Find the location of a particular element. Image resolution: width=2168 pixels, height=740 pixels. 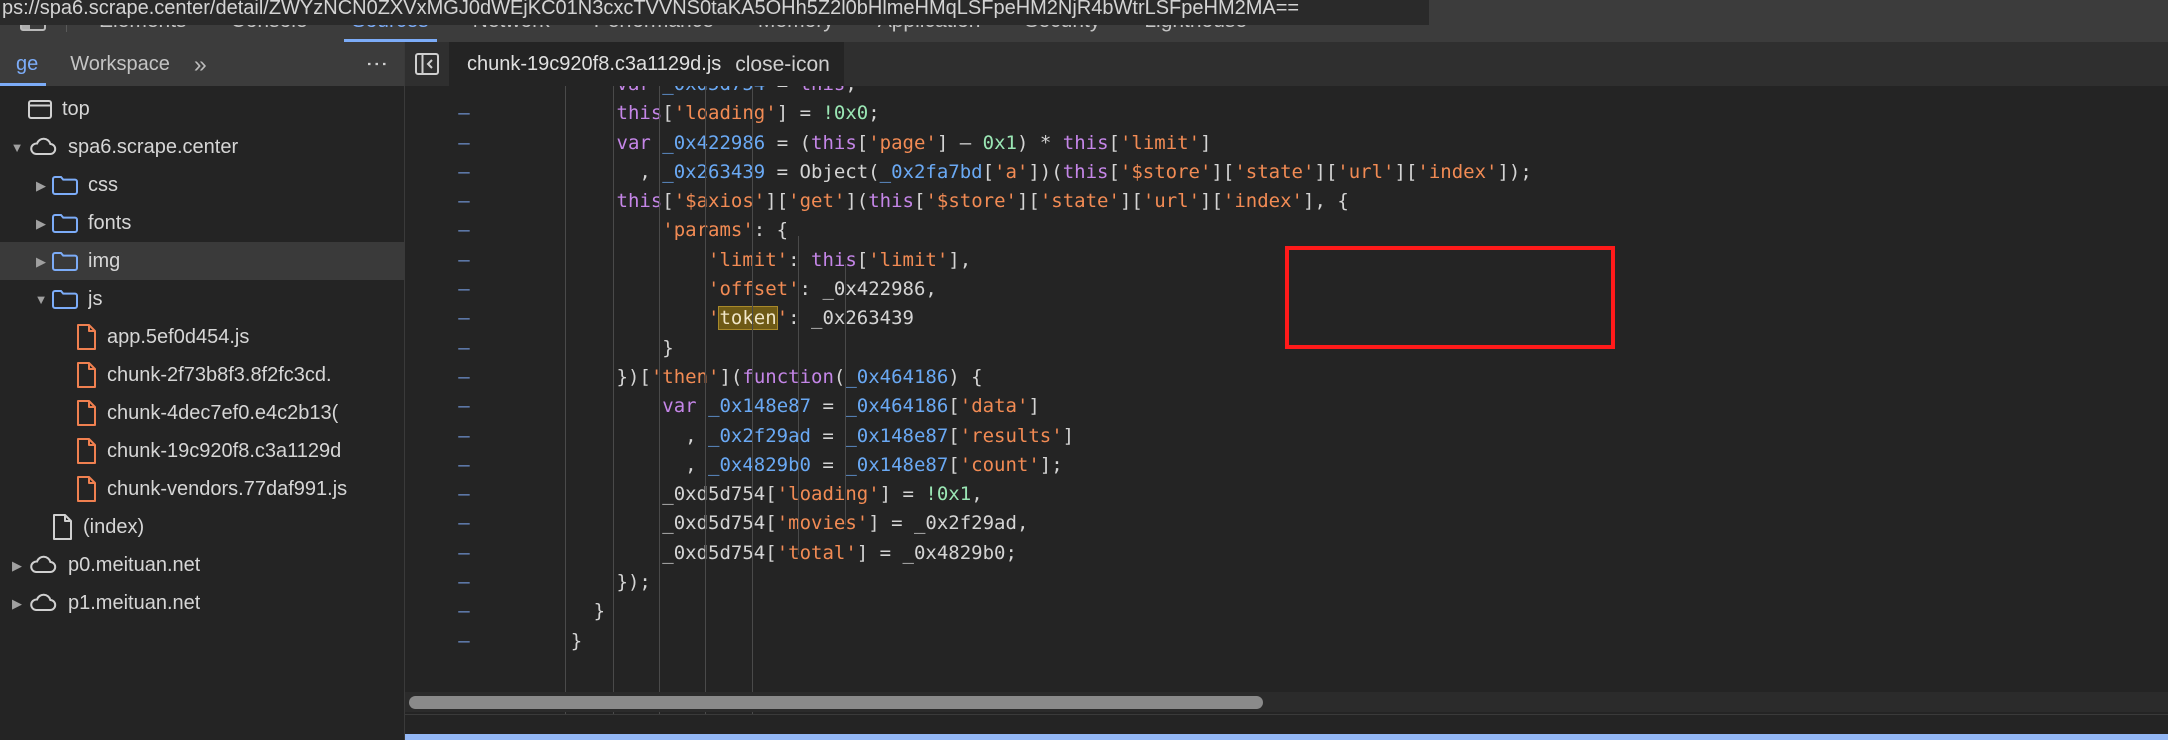

code-line: – var _0x148e87 = _0x464186['data'] is located at coordinates (1286, 406).